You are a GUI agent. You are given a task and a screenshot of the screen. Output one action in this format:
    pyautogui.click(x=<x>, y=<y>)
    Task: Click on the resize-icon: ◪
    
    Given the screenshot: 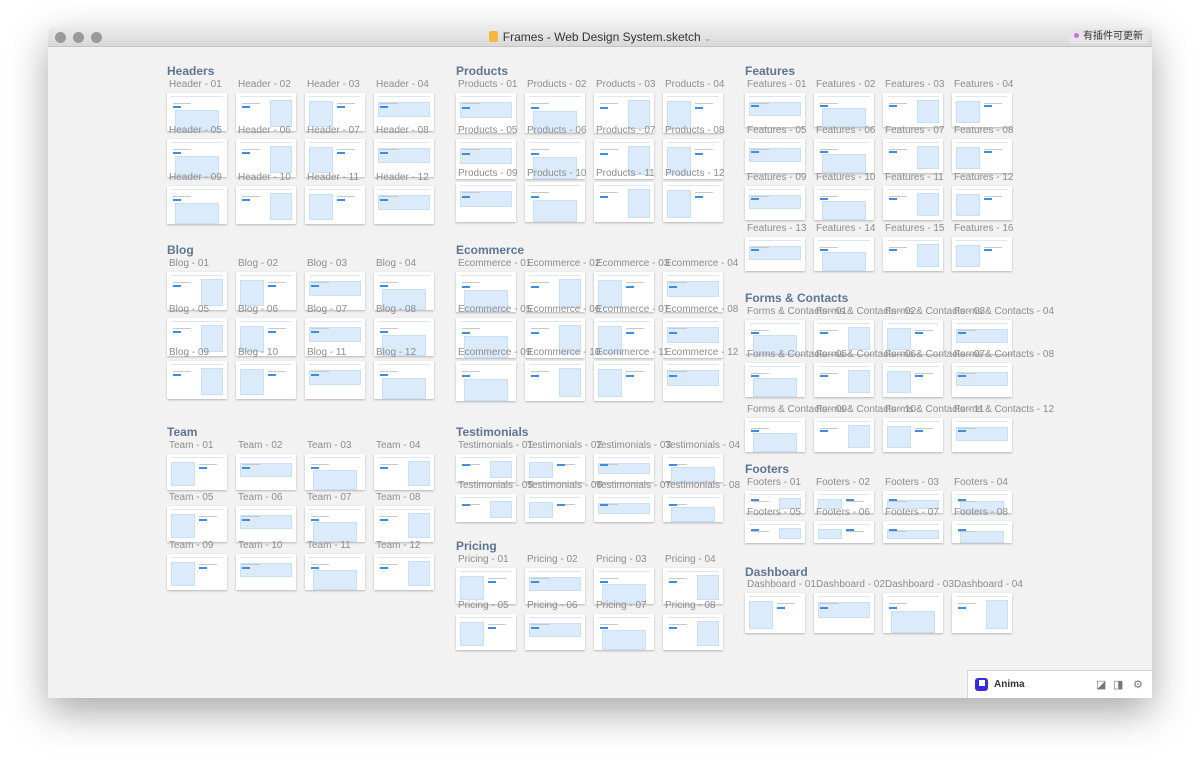 What is the action you would take?
    pyautogui.click(x=1101, y=684)
    